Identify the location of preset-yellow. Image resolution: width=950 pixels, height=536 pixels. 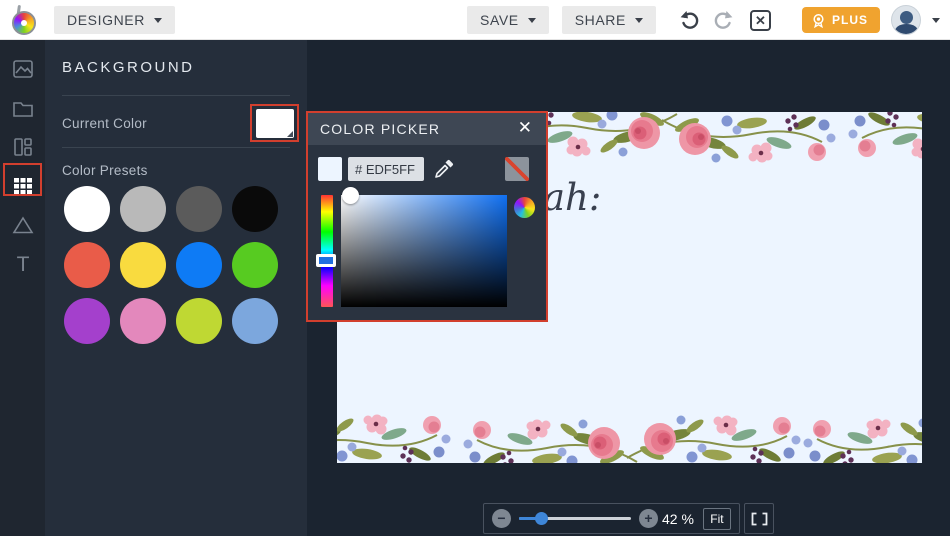
(143, 265).